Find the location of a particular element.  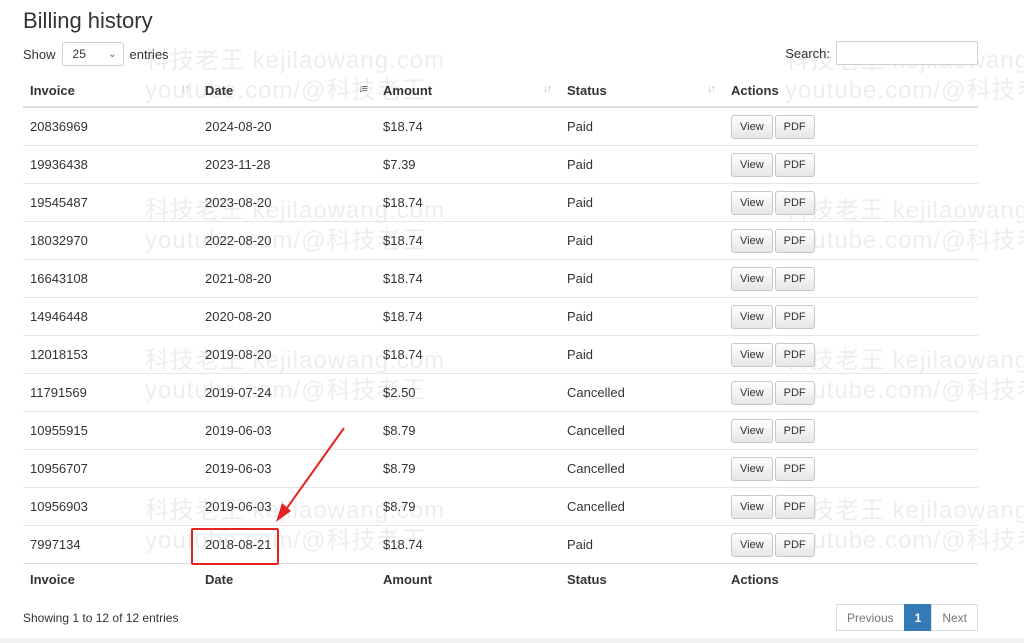

chevron-down-icon: ⌄ is located at coordinates (112, 54).